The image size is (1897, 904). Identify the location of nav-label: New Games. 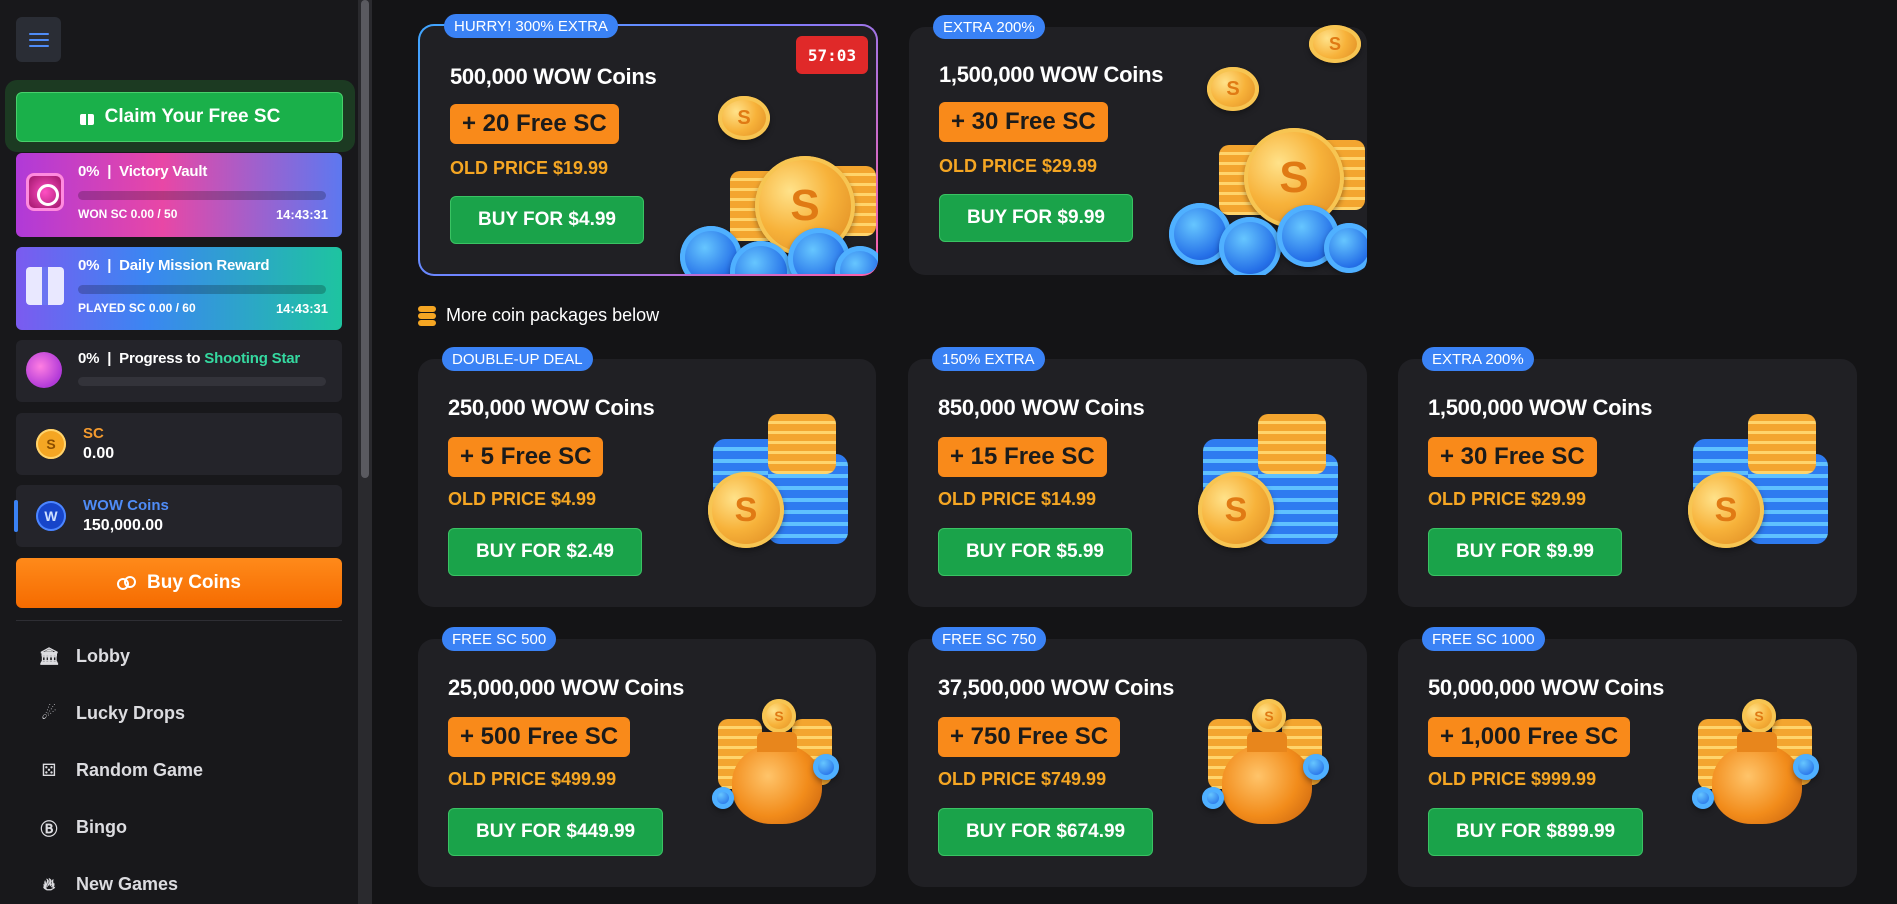
(127, 884).